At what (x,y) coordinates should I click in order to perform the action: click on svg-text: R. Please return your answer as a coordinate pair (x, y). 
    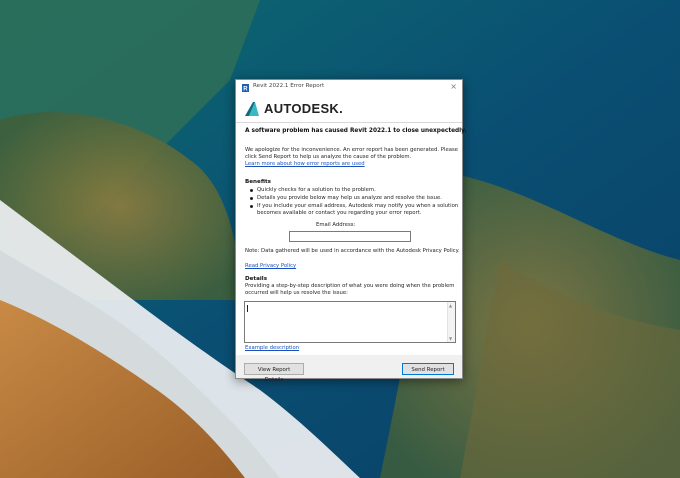
    Looking at the image, I should click on (245, 90).